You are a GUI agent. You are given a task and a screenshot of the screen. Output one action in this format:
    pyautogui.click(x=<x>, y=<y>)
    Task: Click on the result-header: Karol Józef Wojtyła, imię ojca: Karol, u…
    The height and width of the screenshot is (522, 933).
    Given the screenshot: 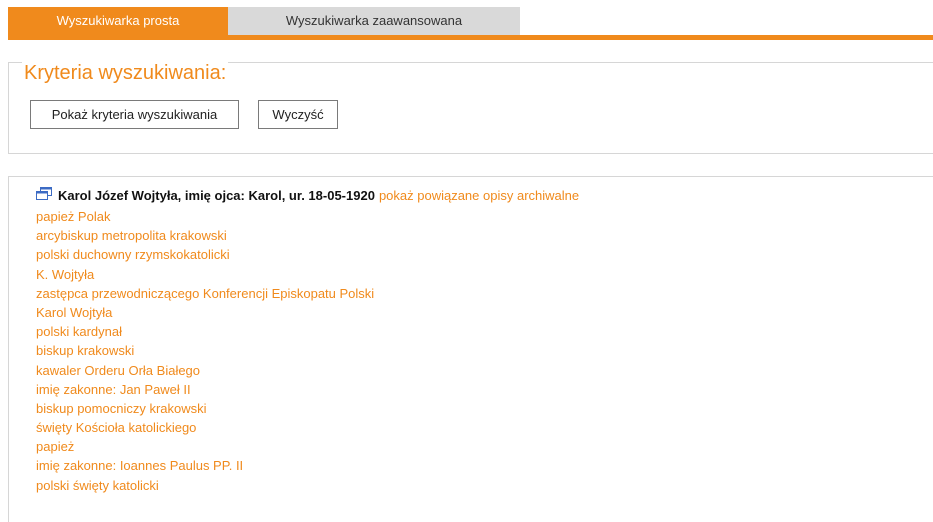 What is the action you would take?
    pyautogui.click(x=307, y=196)
    